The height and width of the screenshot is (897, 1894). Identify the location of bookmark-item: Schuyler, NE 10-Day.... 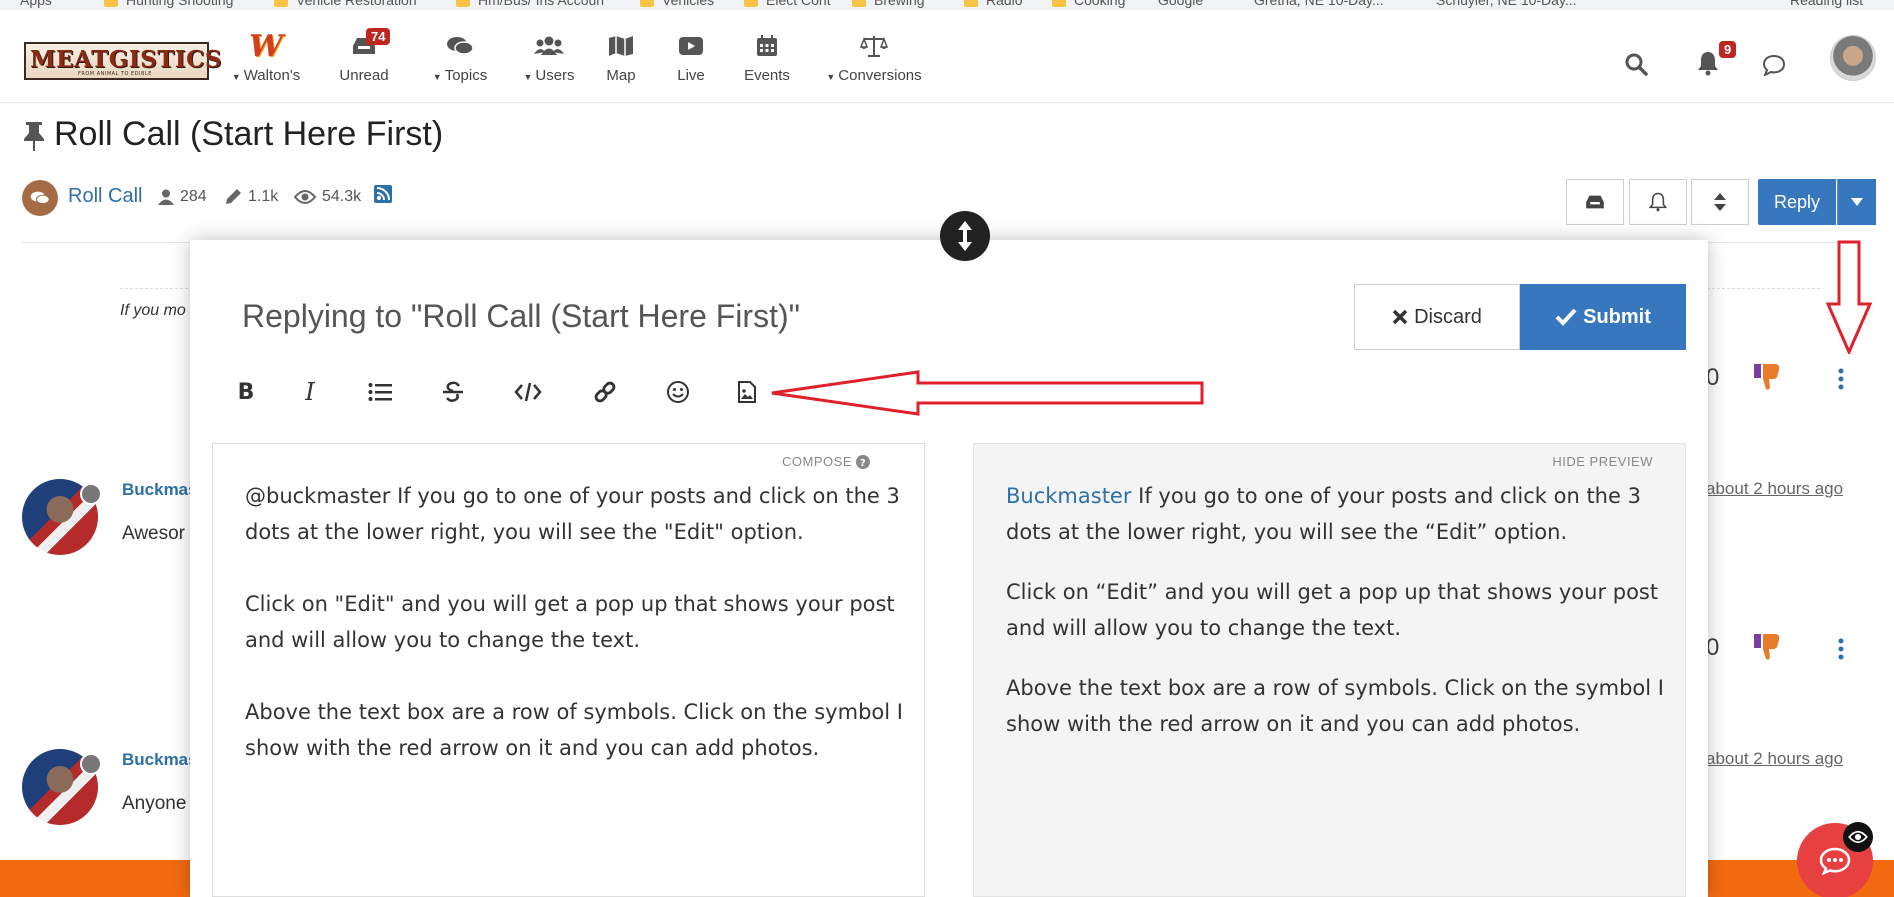
(1506, 4).